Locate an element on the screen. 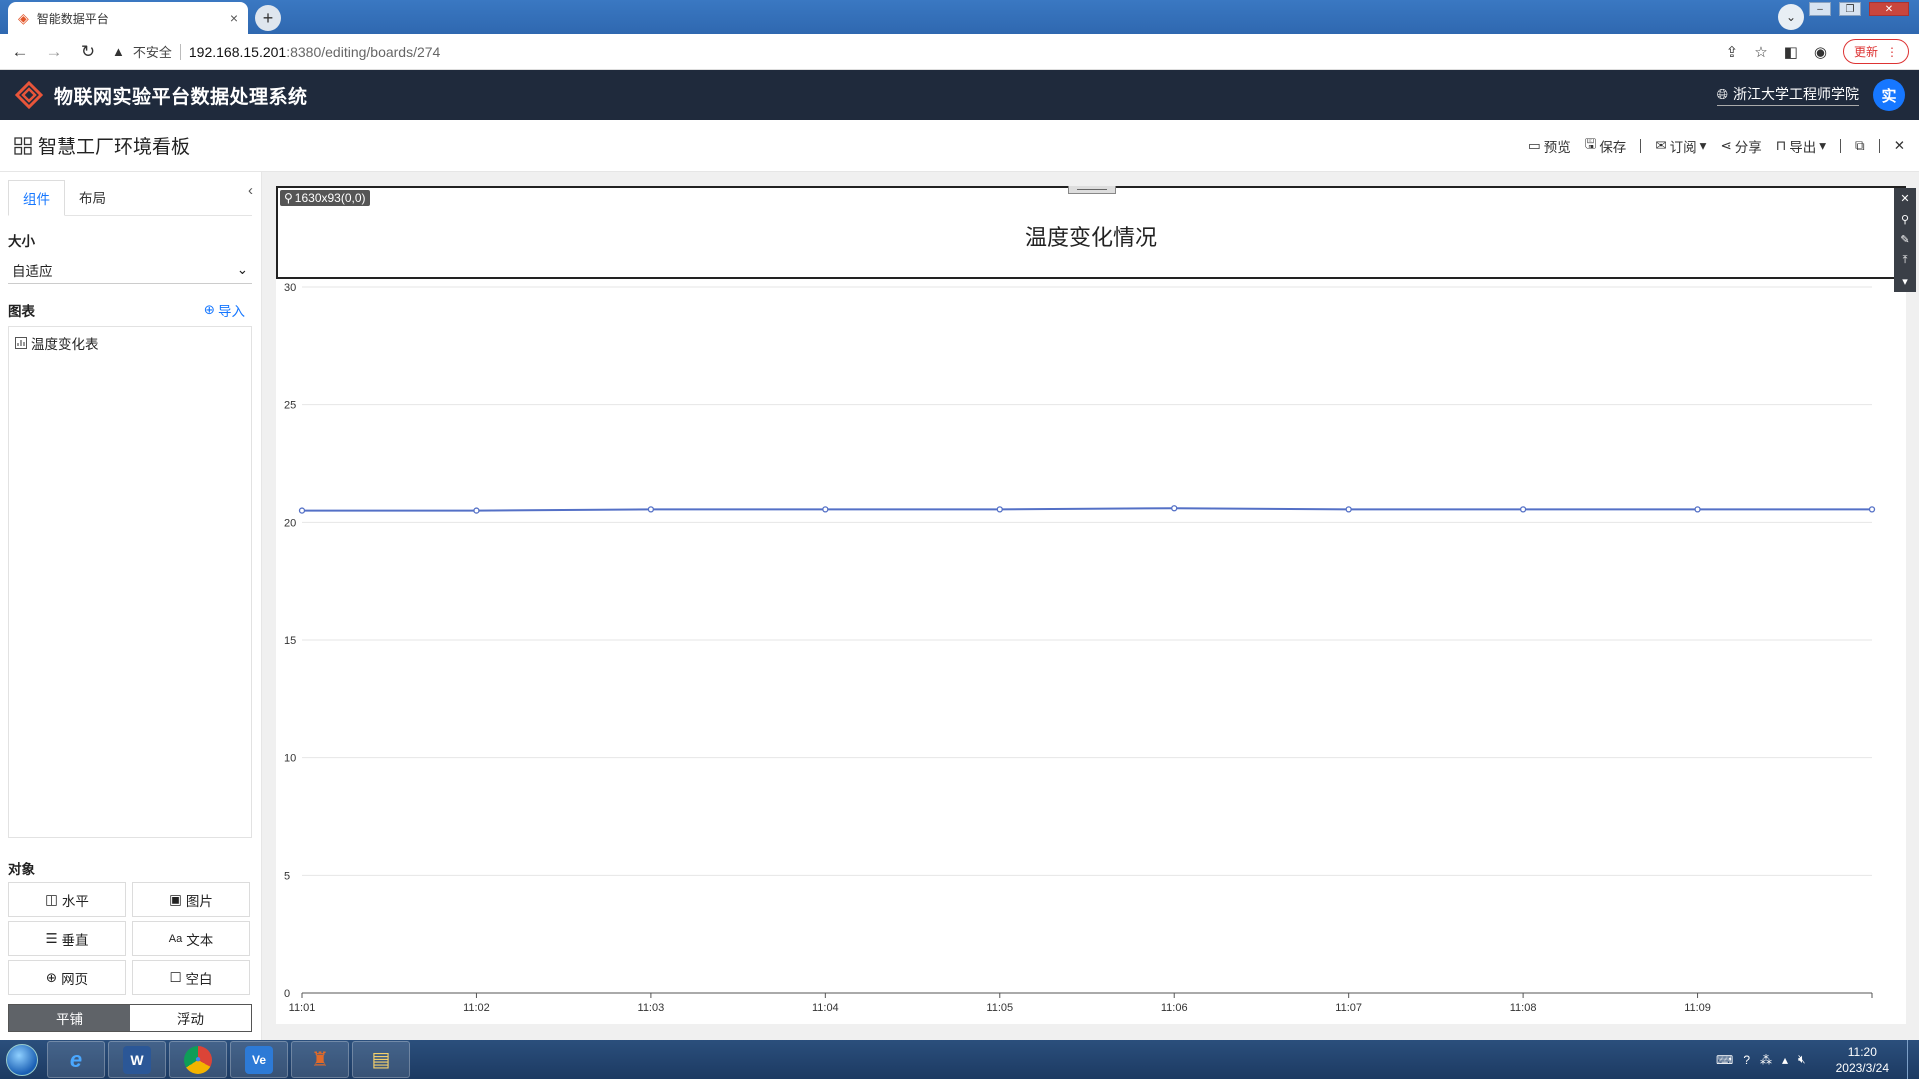  avatar: 实 is located at coordinates (1889, 95).